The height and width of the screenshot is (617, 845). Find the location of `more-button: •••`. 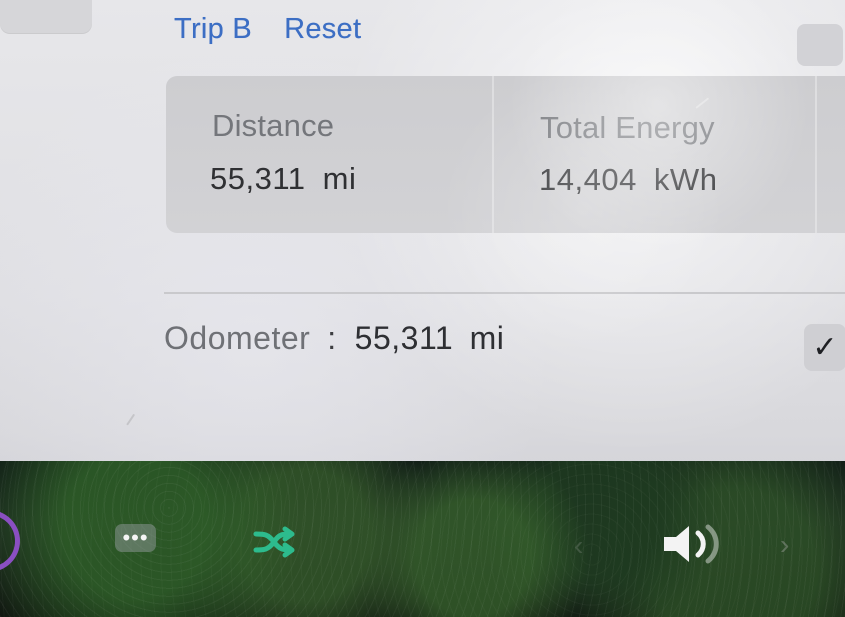

more-button: ••• is located at coordinates (135, 538).